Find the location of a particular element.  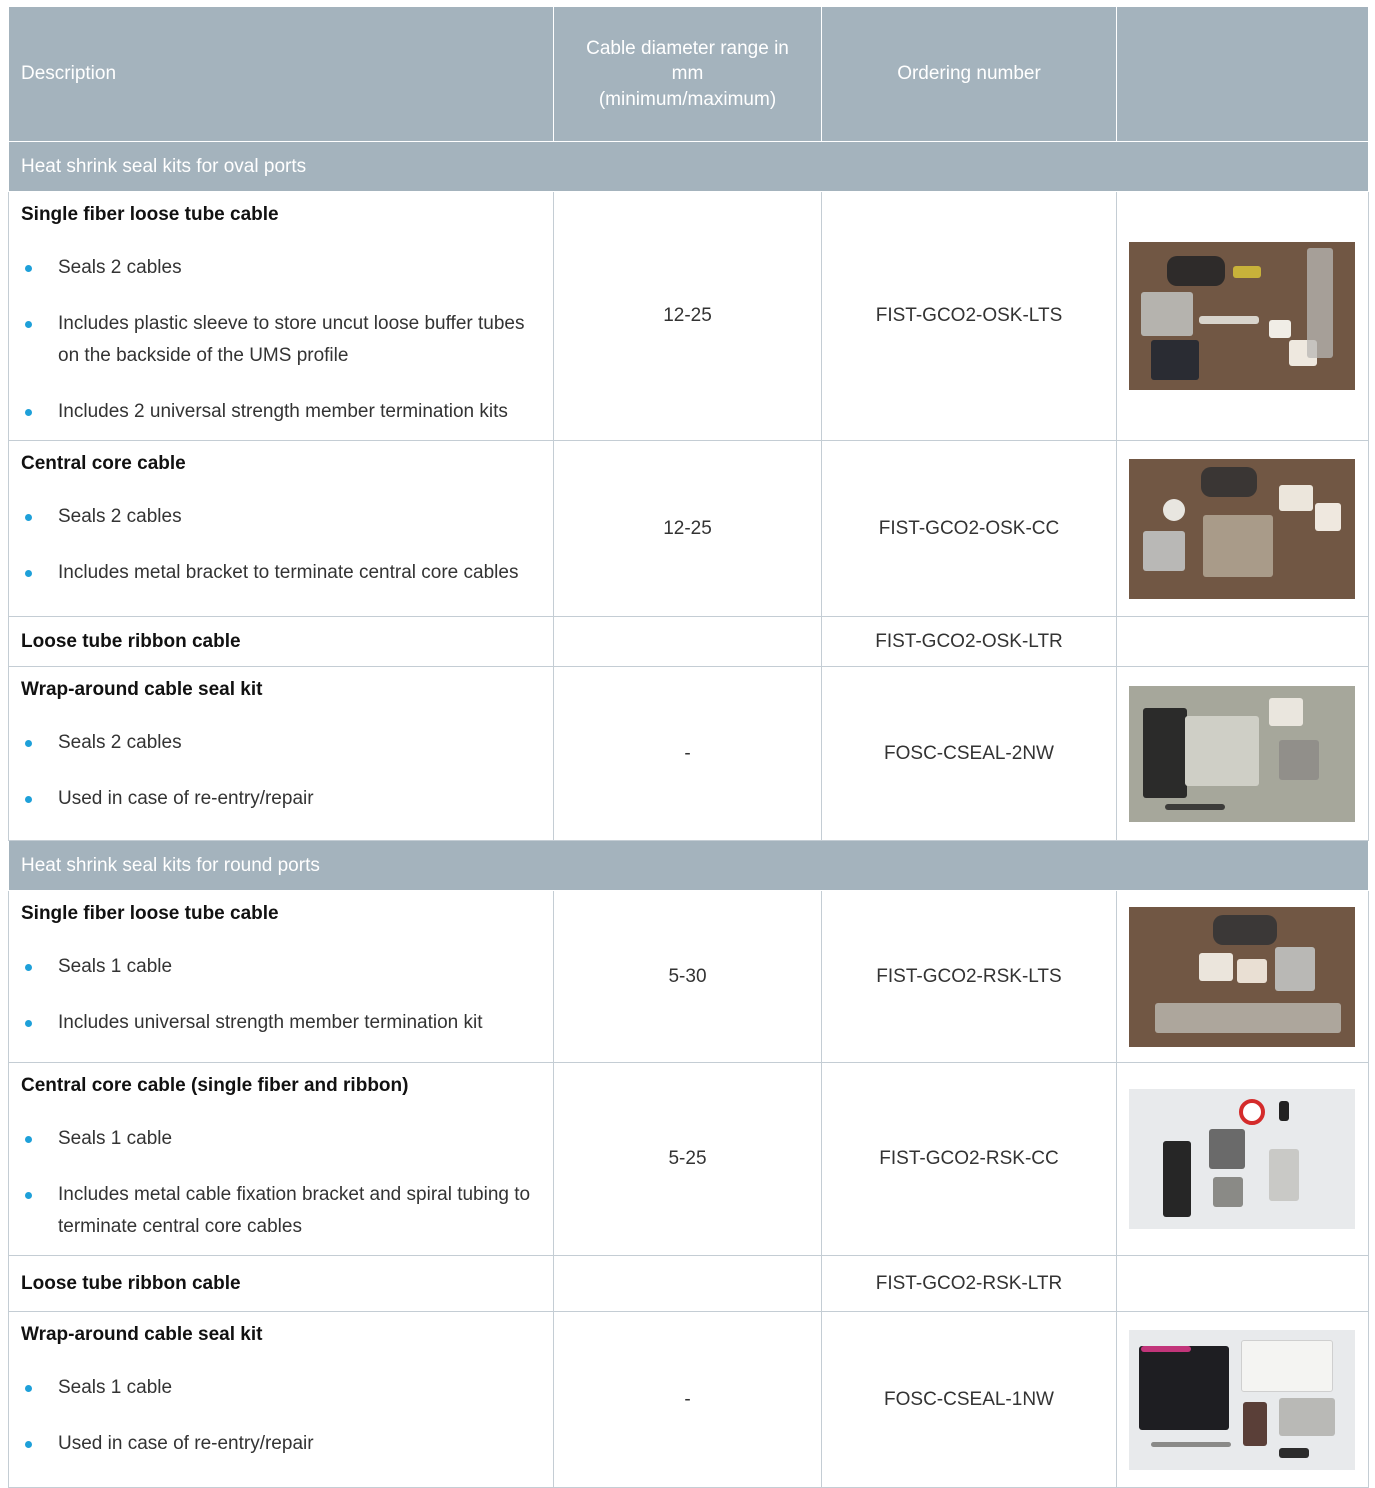

header-diameter-line3: (minimum/maximum) is located at coordinates (687, 99).